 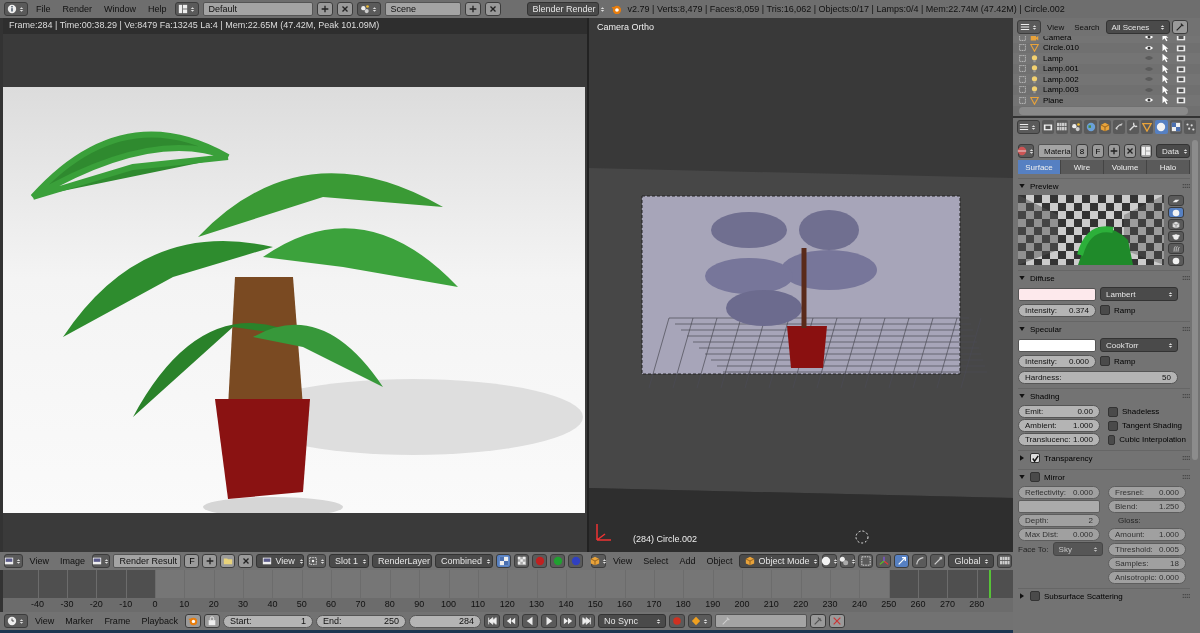 What do you see at coordinates (1139, 294) in the screenshot?
I see `shader-dropdown: Lambert` at bounding box center [1139, 294].